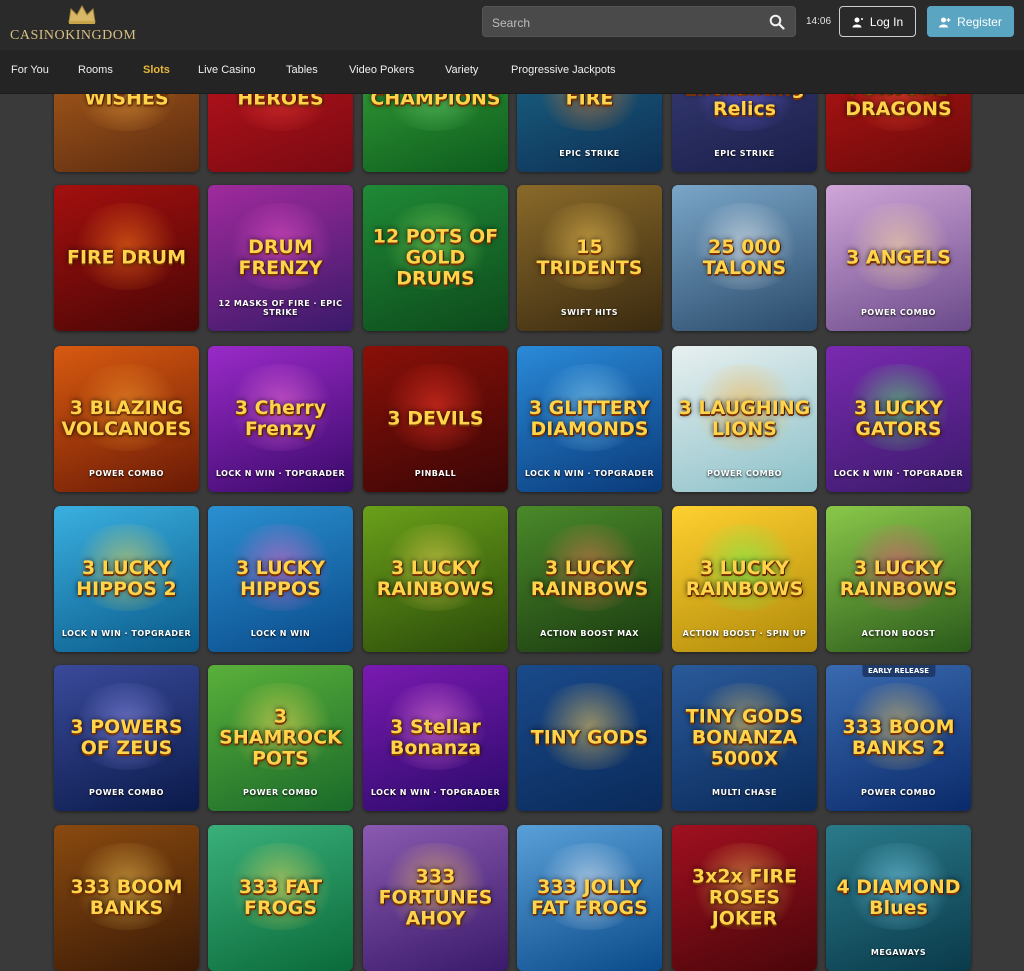 The width and height of the screenshot is (1024, 971). I want to click on game-title: 3 GLITTERY DIAMONDS, so click(589, 418).